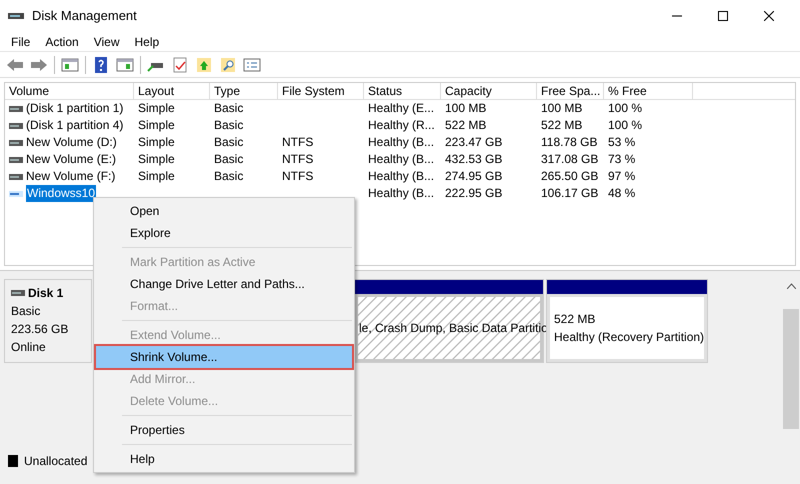  What do you see at coordinates (244, 91) in the screenshot?
I see `column-header: Type` at bounding box center [244, 91].